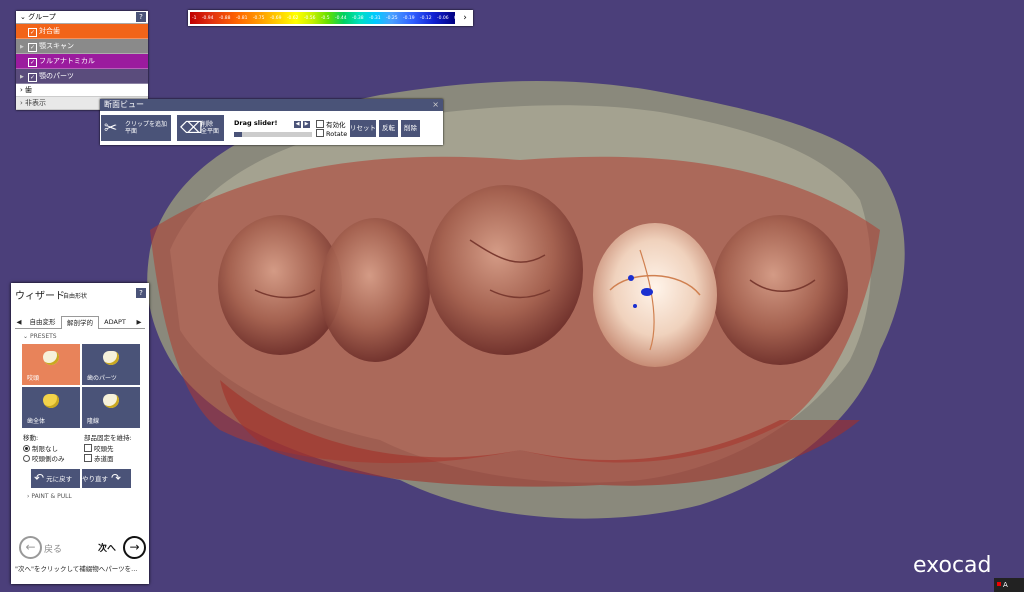 The width and height of the screenshot is (1024, 592). What do you see at coordinates (139, 322) in the screenshot?
I see `tab-scroll-right-icon: ▶` at bounding box center [139, 322].